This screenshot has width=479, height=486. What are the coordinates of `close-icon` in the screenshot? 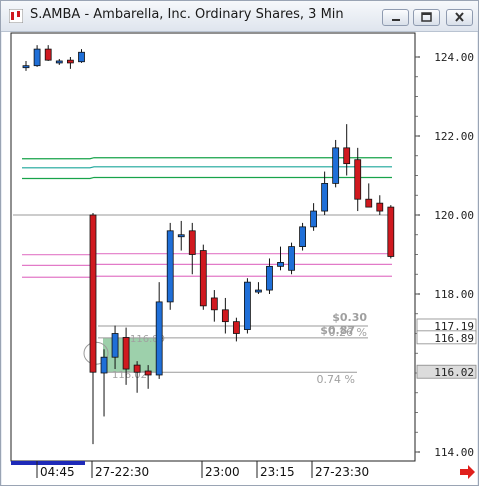 It's located at (459, 17).